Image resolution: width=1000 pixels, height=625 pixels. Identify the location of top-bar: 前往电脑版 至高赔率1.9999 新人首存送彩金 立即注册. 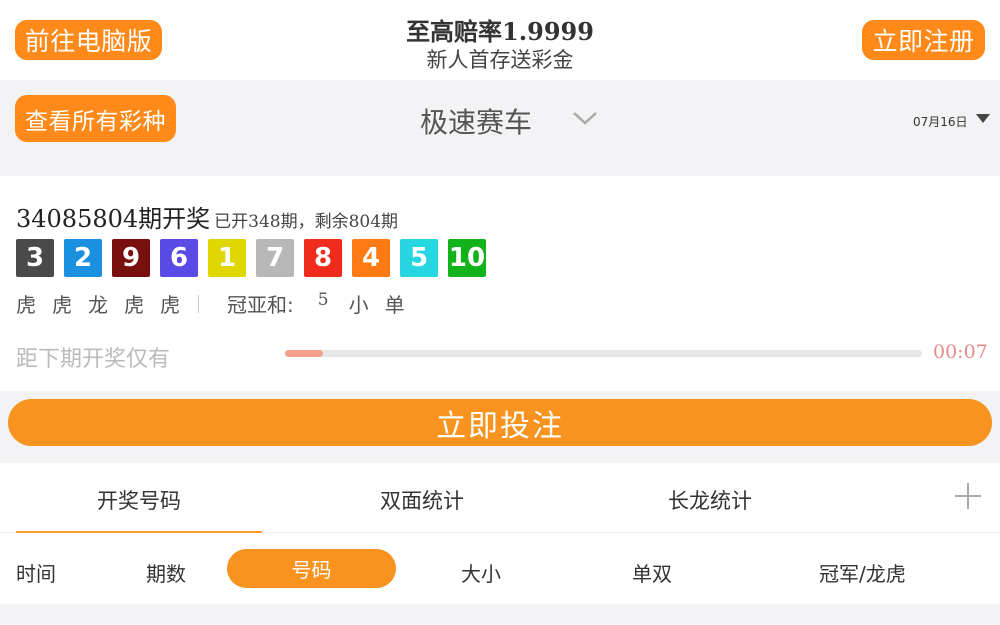
(500, 40).